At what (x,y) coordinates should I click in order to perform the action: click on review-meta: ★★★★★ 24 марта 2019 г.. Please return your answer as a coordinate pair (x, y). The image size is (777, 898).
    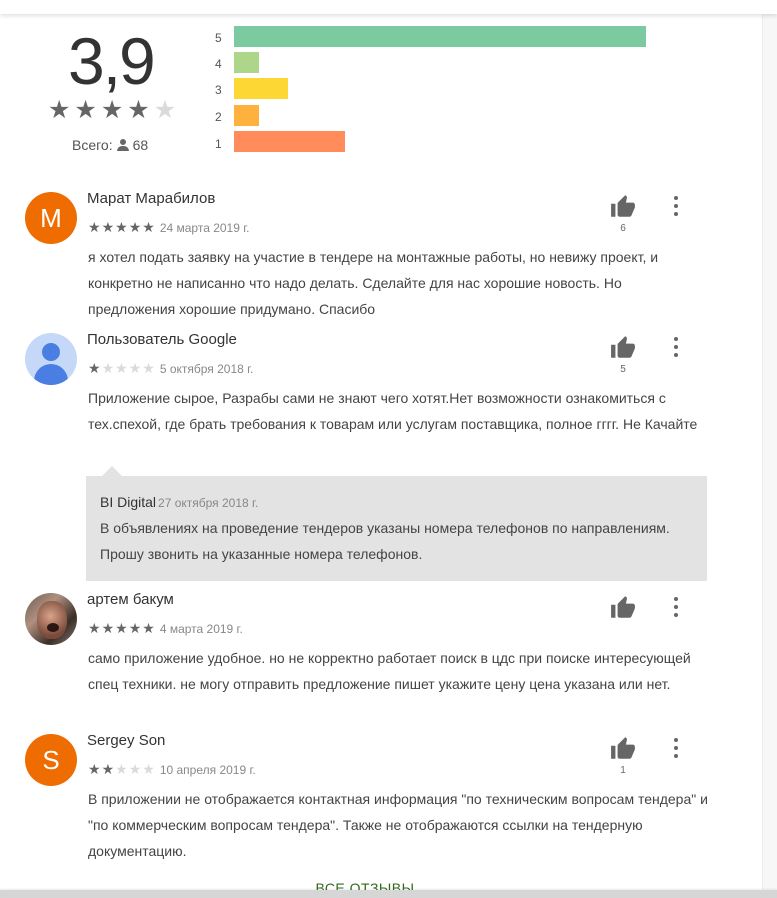
    Looking at the image, I should click on (168, 228).